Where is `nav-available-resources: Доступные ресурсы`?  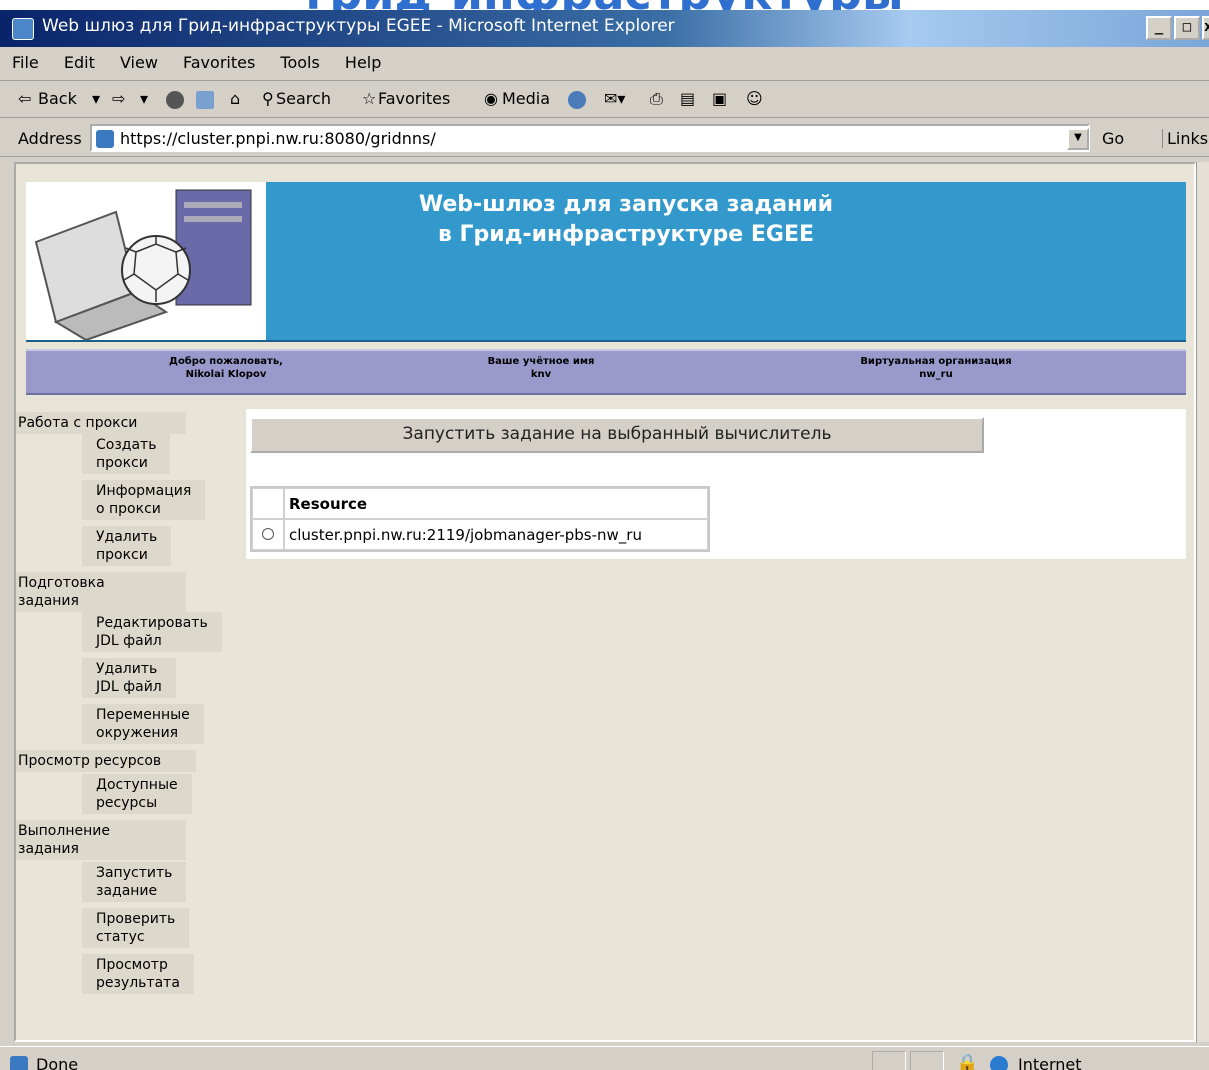 nav-available-resources: Доступные ресурсы is located at coordinates (137, 794).